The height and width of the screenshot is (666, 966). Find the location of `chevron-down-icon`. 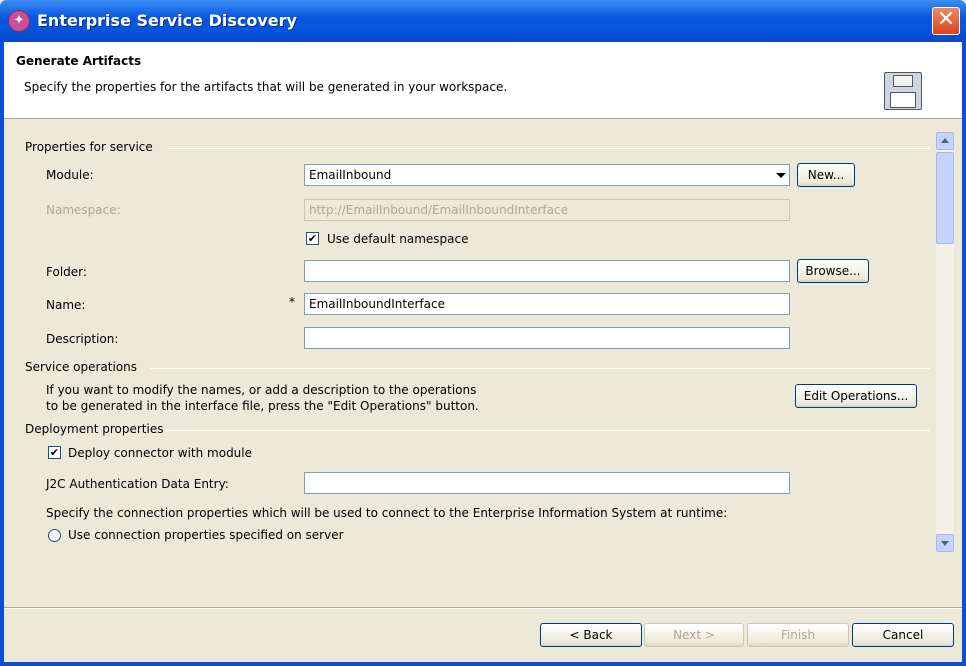

chevron-down-icon is located at coordinates (779, 175).